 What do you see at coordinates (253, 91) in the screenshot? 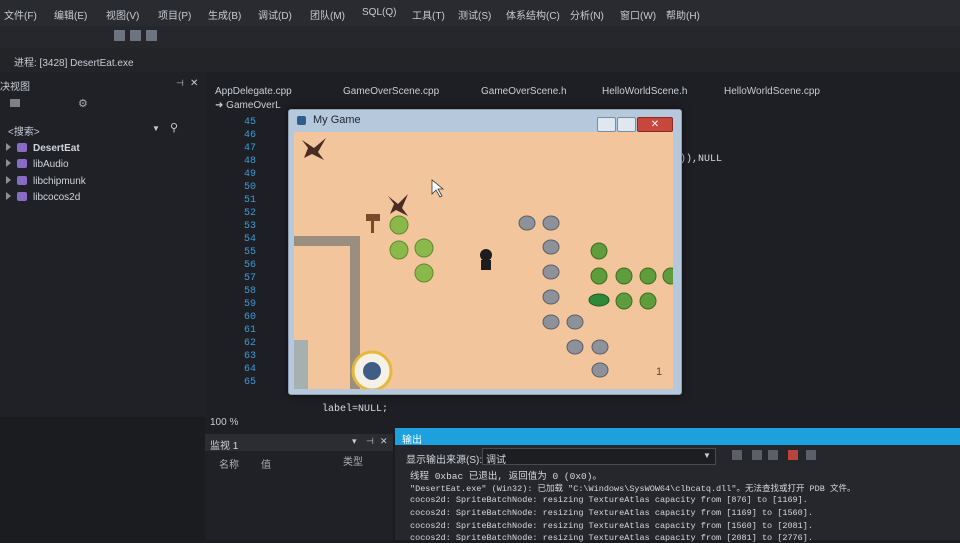
I see `tab-appdelegate-cpp: AppDelegate.cpp` at bounding box center [253, 91].